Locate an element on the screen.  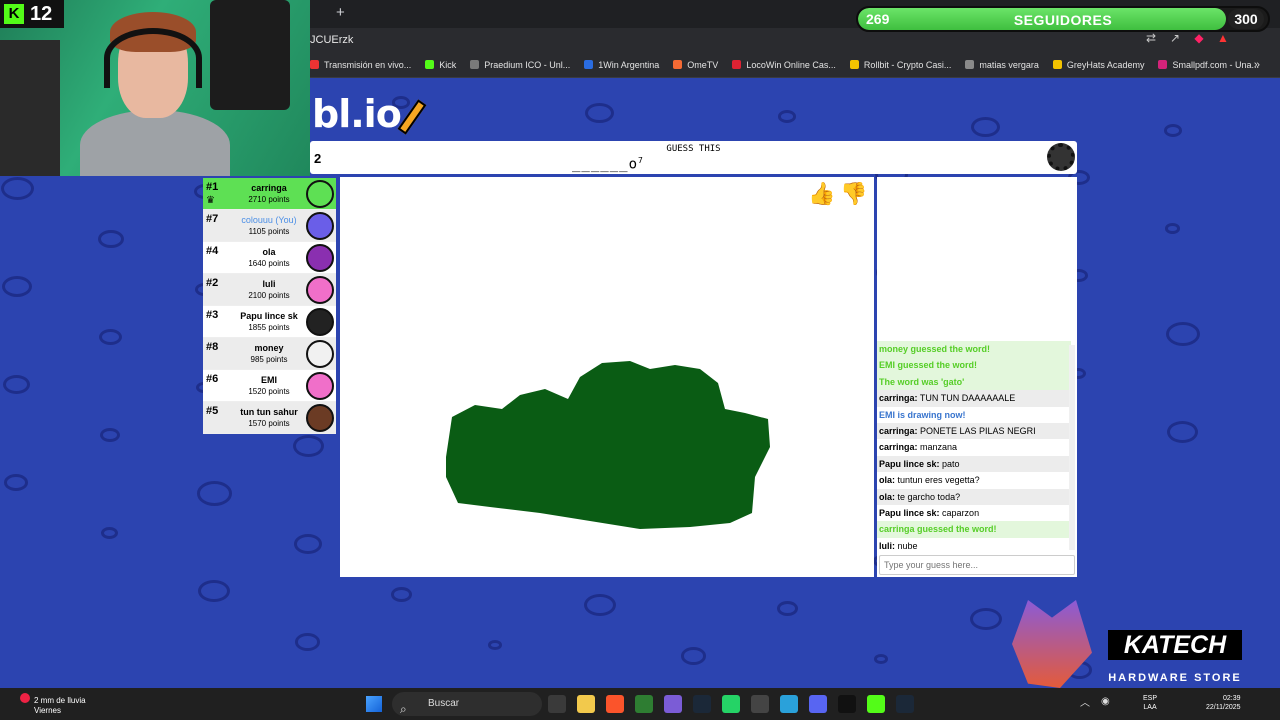
viewer-count: 12 is located at coordinates (41, 13).